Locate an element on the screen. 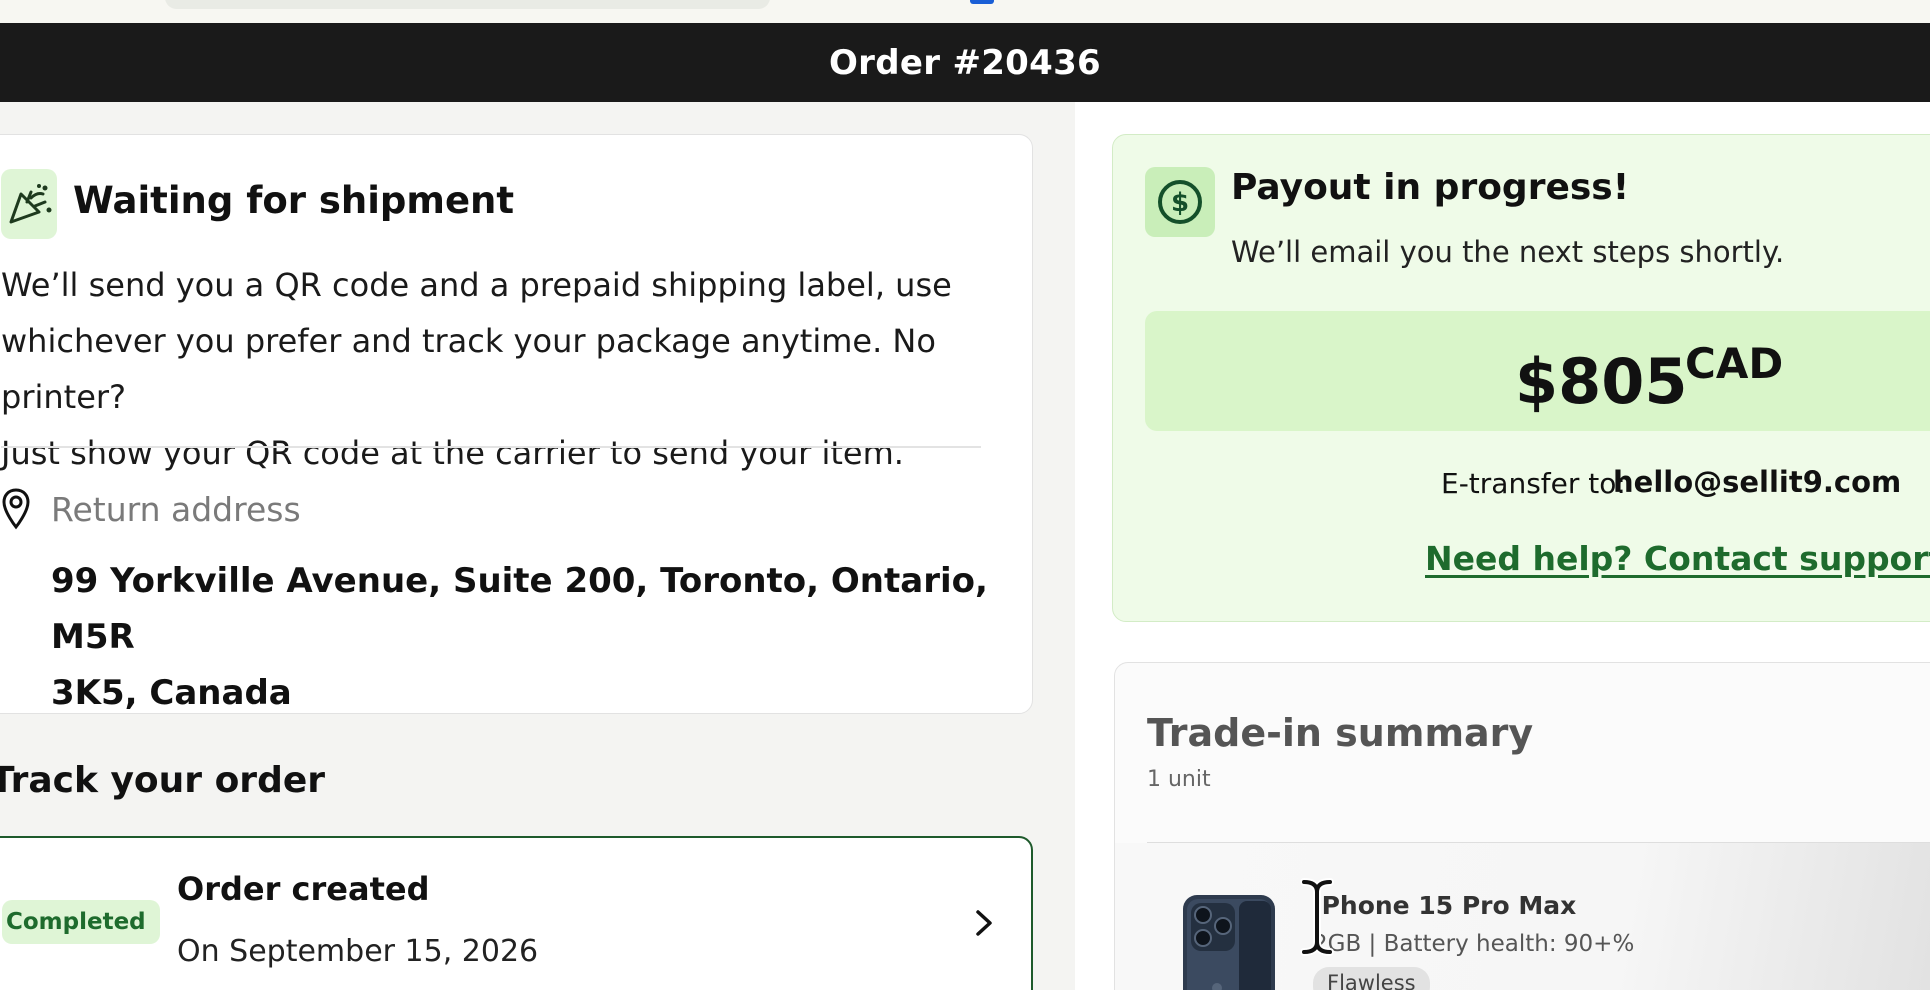 This screenshot has width=1930, height=990. etransfer-email: hello@sellit9.com is located at coordinates (1757, 482).